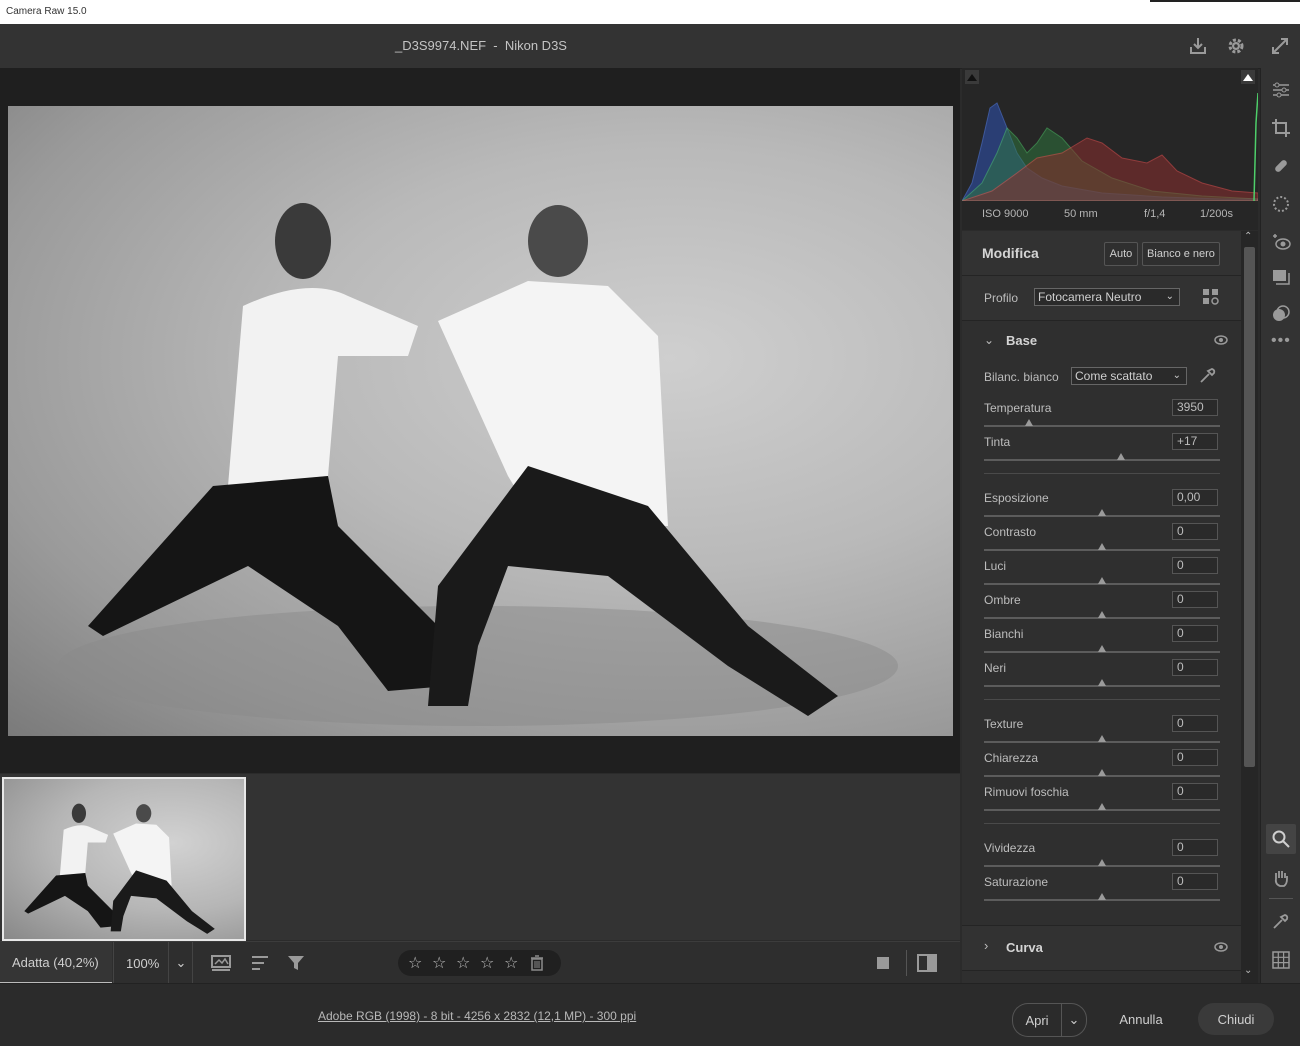  What do you see at coordinates (1281, 90) in the screenshot?
I see `edit-sliders-icon` at bounding box center [1281, 90].